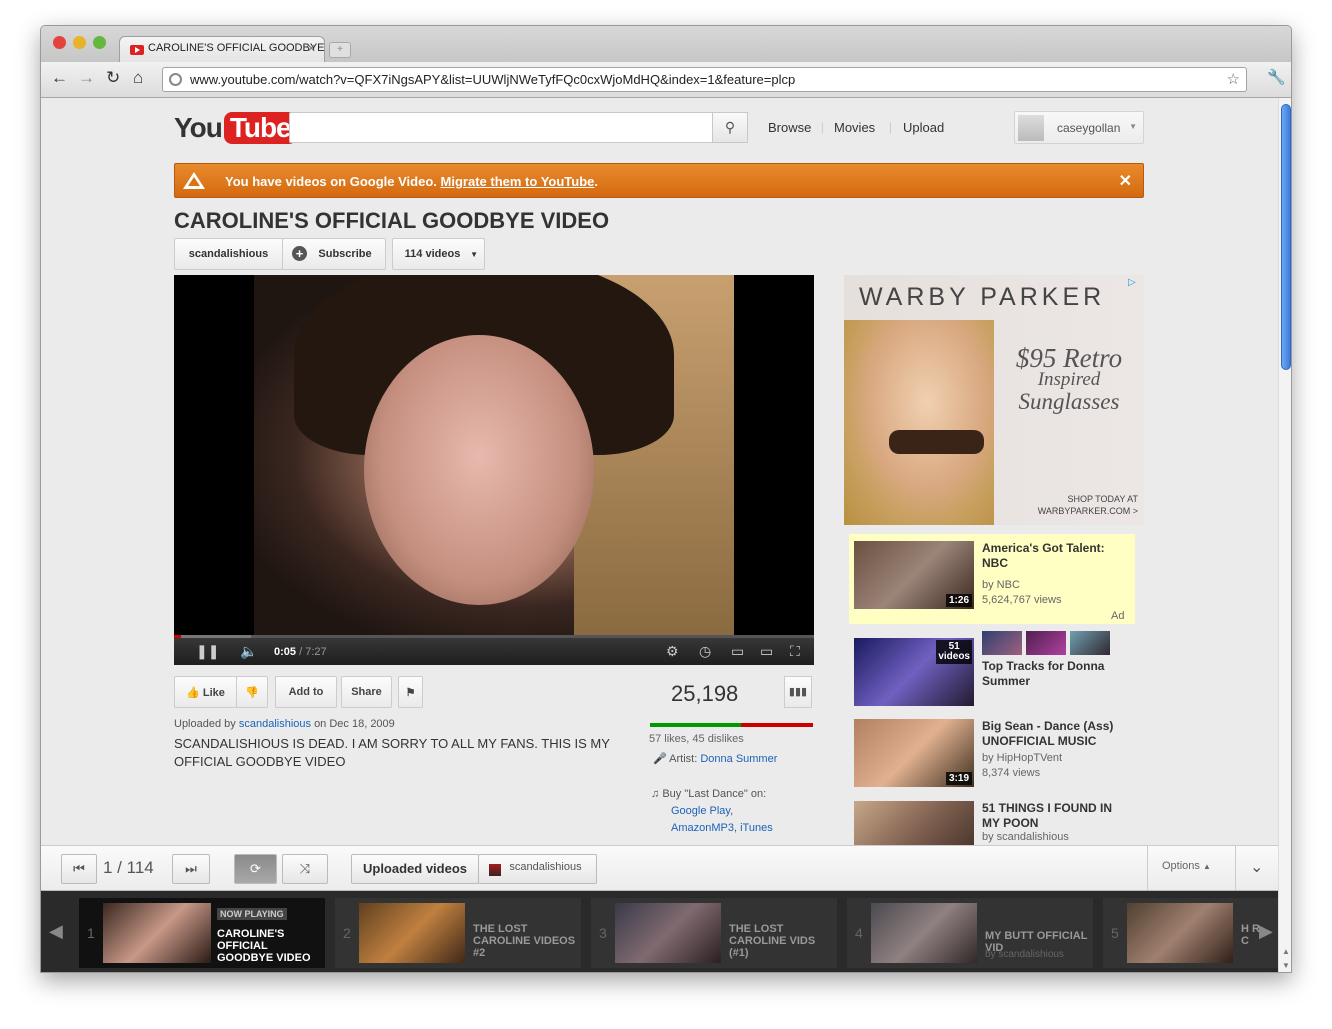  Describe the element at coordinates (1024, 954) in the screenshot. I see `item-channel: by scandalishious` at that location.